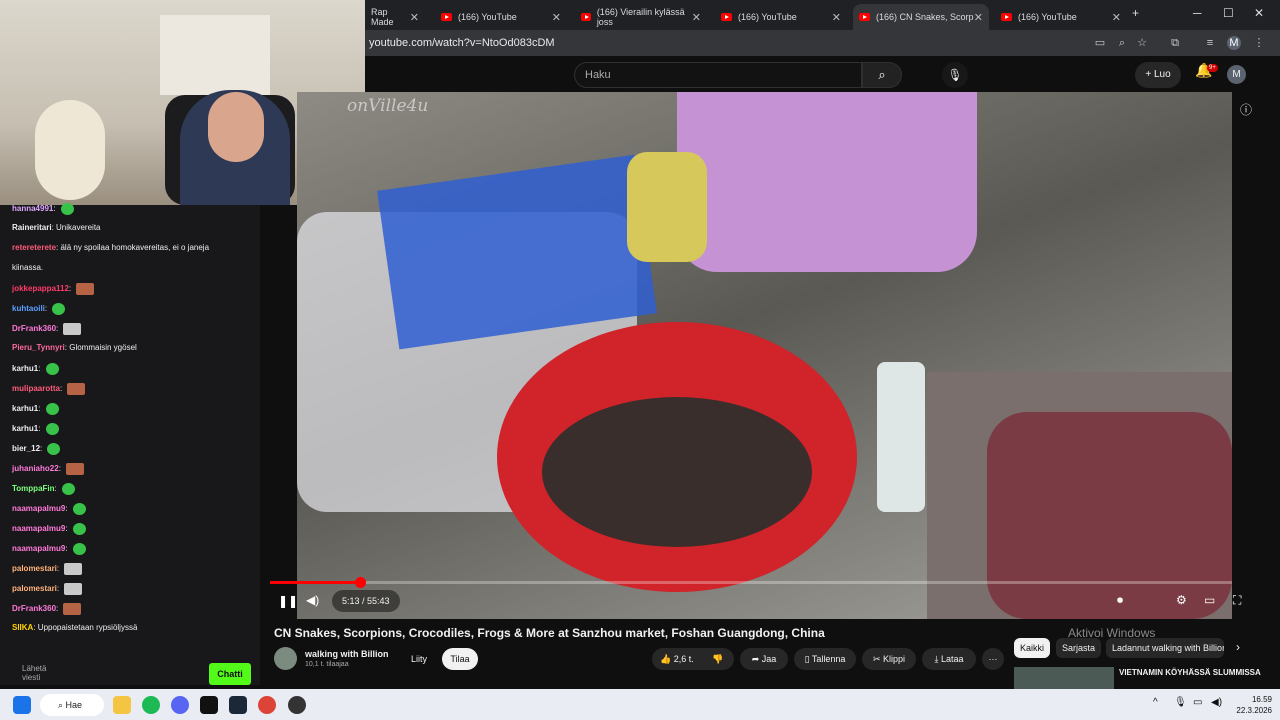 This screenshot has width=1280, height=720. Describe the element at coordinates (889, 659) in the screenshot. I see `clip-button: ✂ Klippi` at that location.